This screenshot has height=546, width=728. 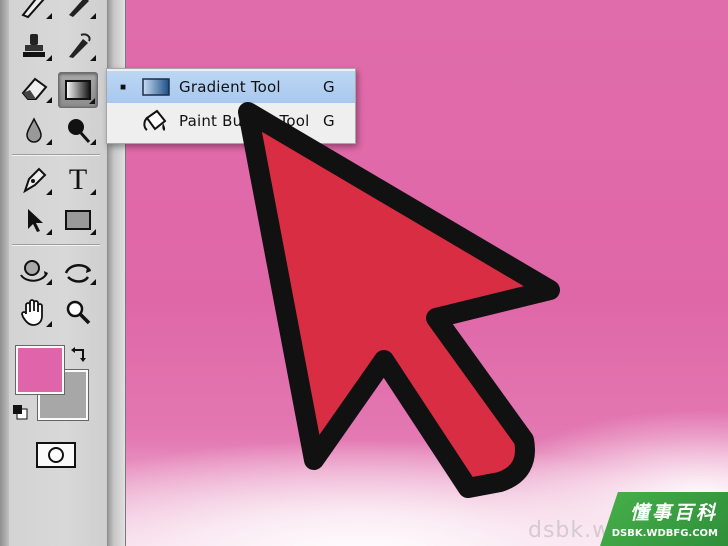 I want to click on watermark-brand: 懂事百科, so click(x=673, y=513).